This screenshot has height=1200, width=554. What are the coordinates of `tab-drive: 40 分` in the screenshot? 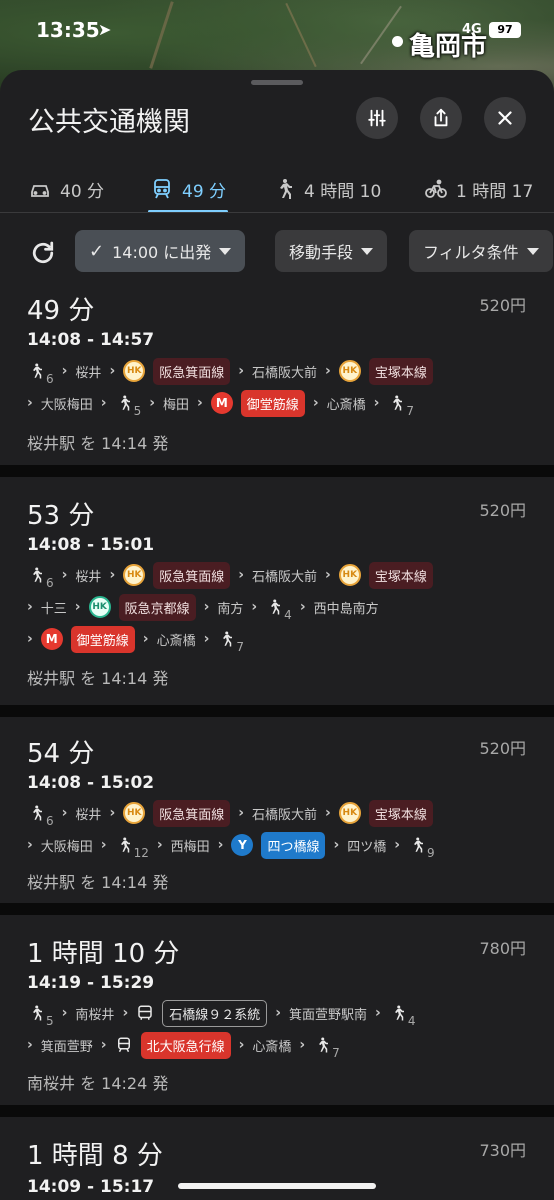 It's located at (66, 189).